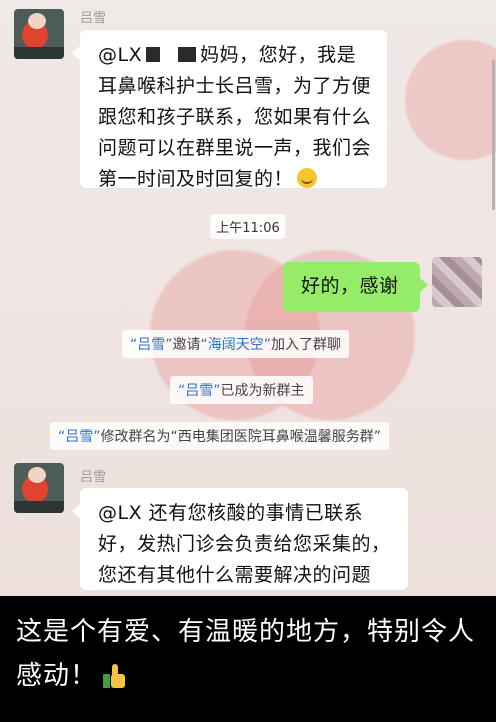 The width and height of the screenshot is (496, 722). What do you see at coordinates (241, 437) in the screenshot?
I see `system-text: 修改群名为“西电集团医院耳鼻喉温馨服务群”` at bounding box center [241, 437].